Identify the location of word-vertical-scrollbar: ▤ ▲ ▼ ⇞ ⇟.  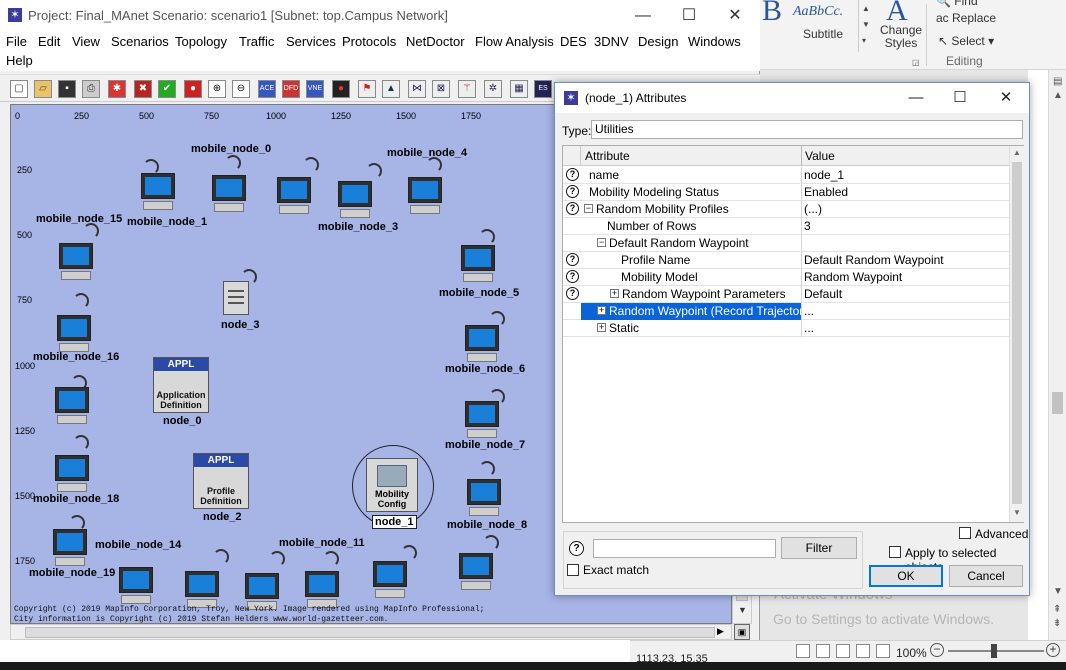
(1057, 355).